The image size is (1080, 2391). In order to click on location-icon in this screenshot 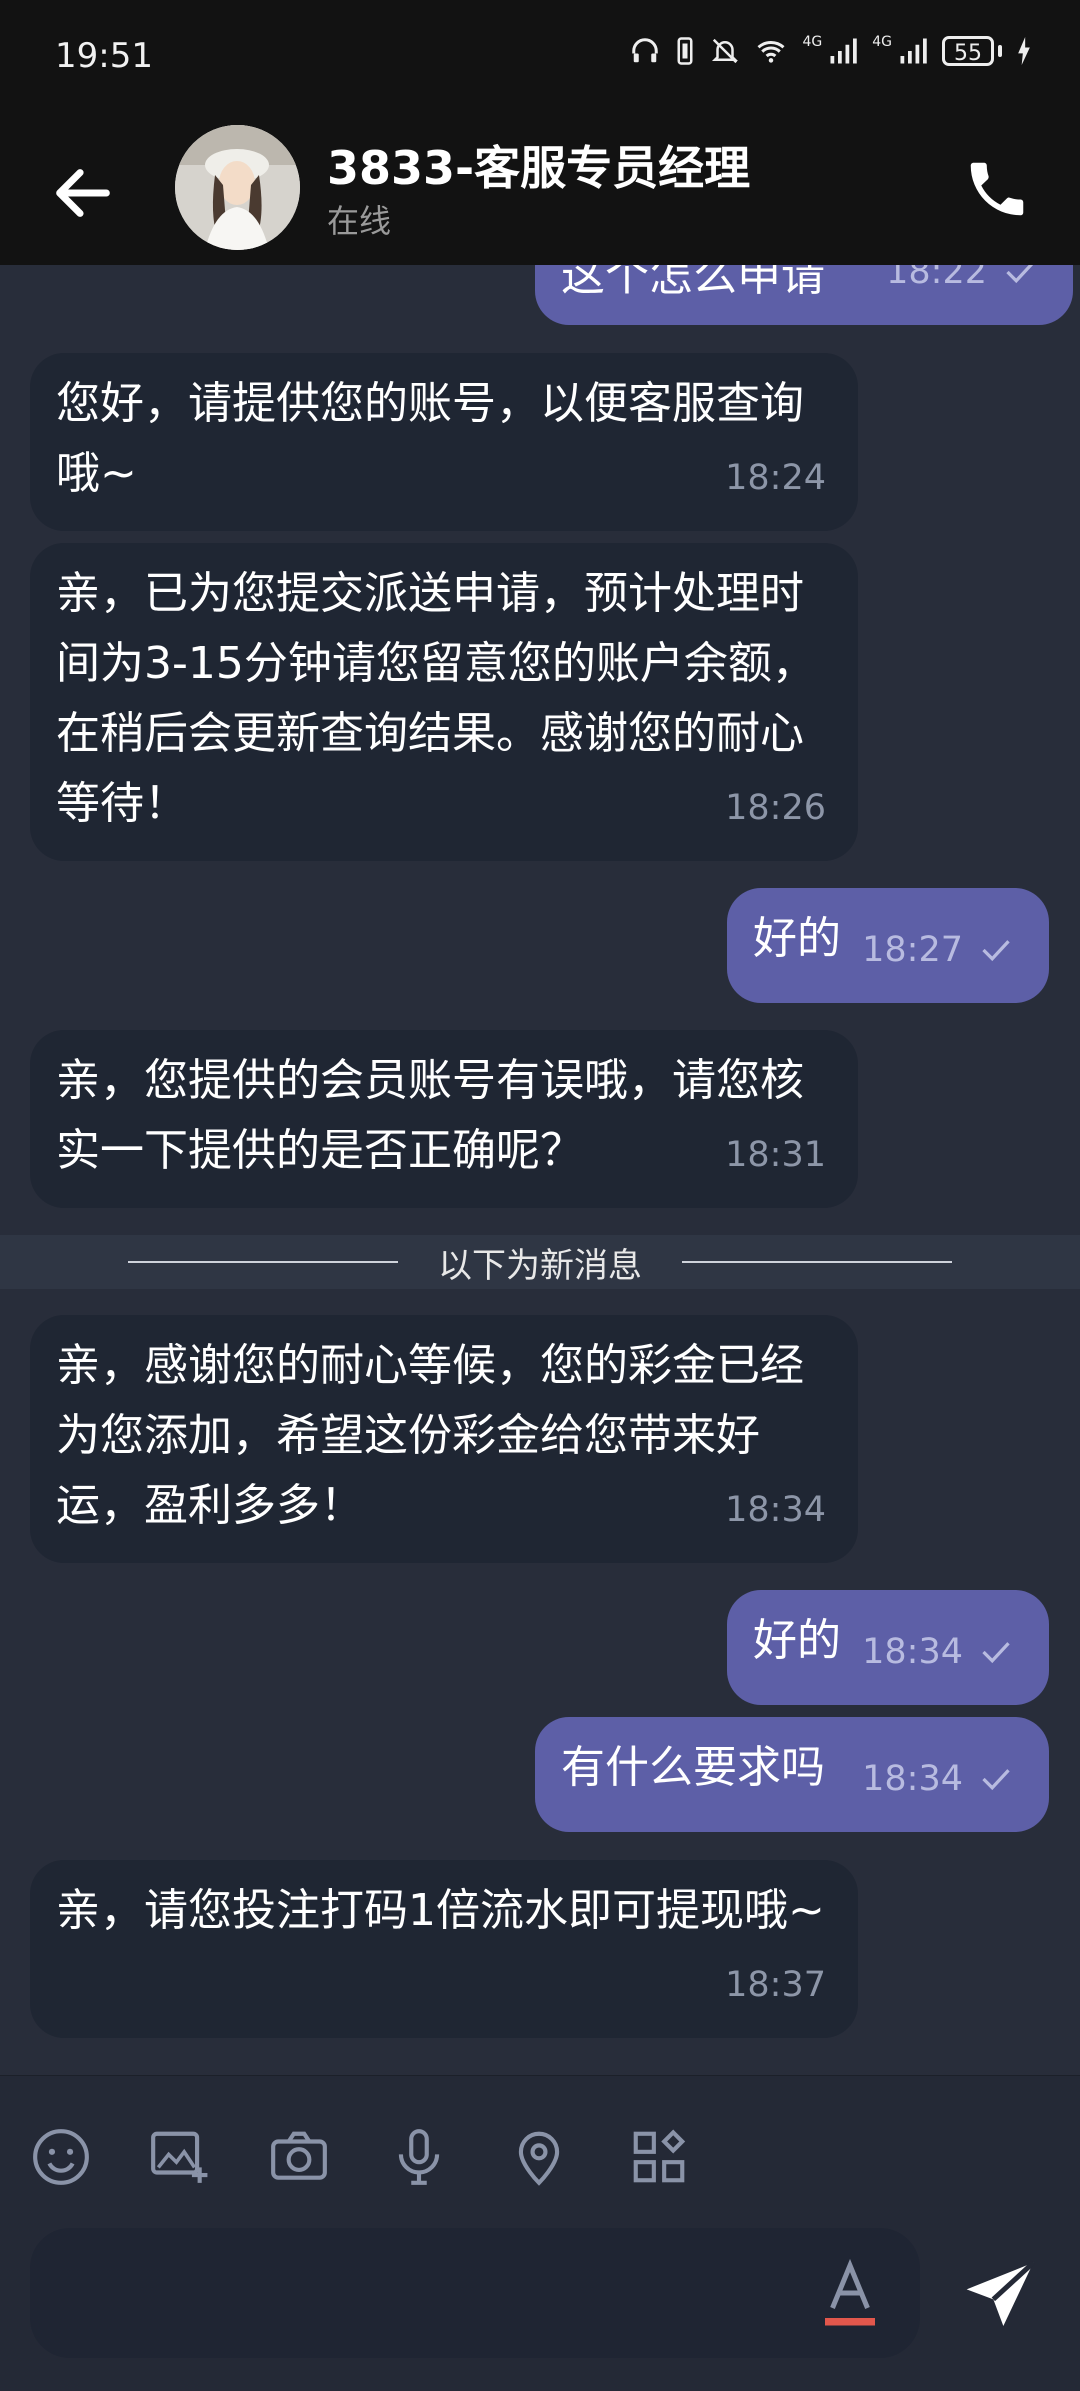, I will do `click(539, 2157)`.